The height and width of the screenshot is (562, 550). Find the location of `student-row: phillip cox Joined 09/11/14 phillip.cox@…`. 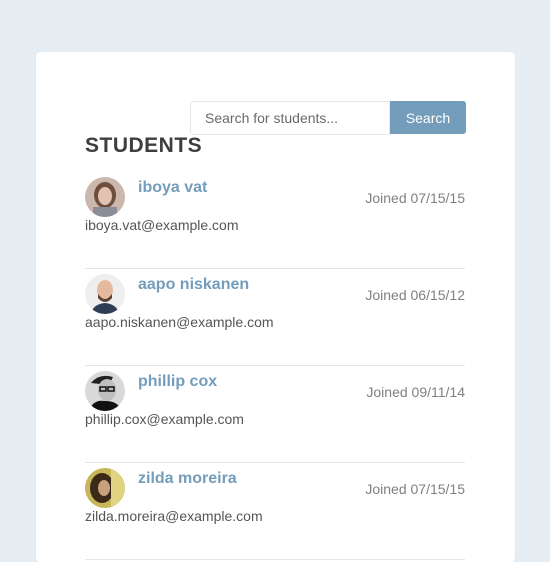

student-row: phillip cox Joined 09/11/14 phillip.cox@… is located at coordinates (275, 414).